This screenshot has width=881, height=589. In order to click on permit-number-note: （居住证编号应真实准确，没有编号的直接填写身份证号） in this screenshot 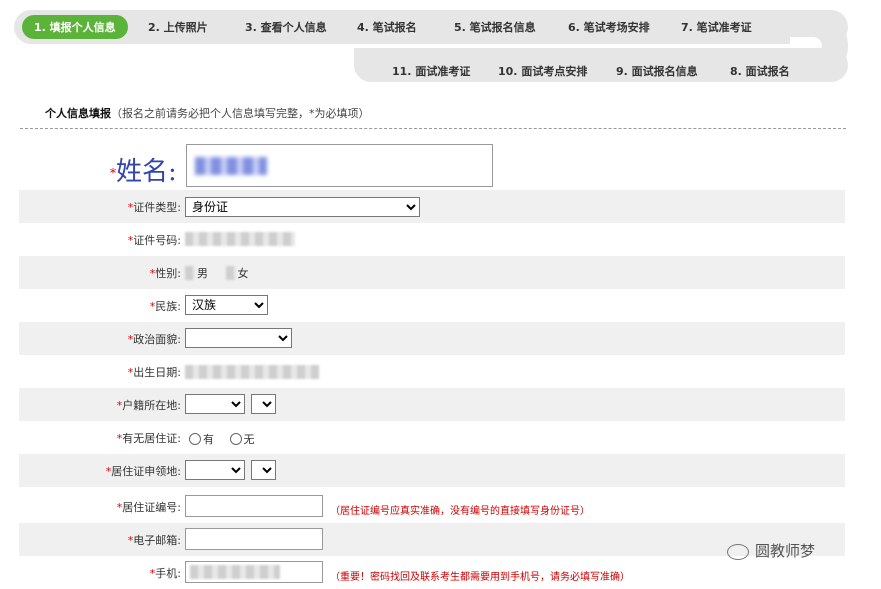, I will do `click(460, 509)`.